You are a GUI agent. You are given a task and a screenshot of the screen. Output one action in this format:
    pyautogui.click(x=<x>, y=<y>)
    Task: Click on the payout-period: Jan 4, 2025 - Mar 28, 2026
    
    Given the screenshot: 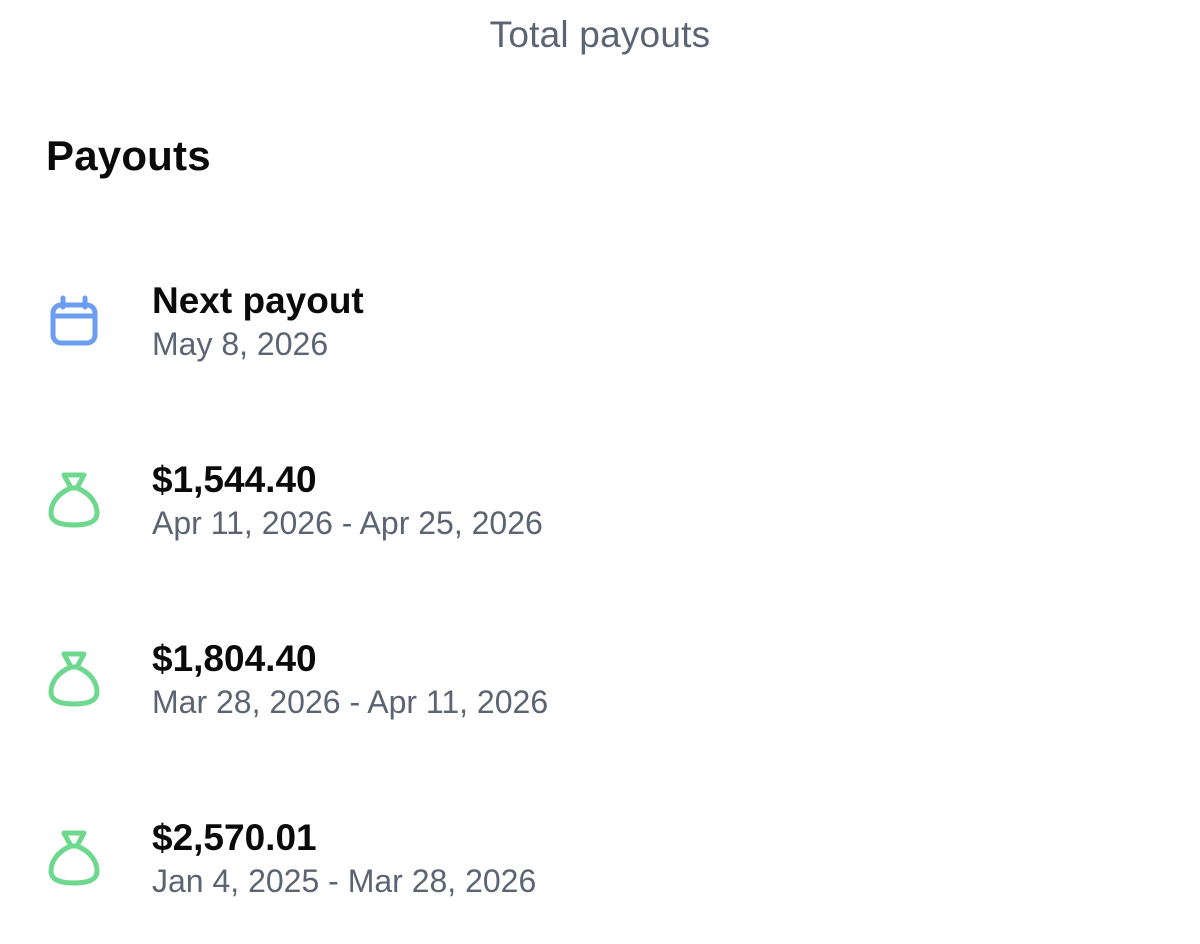 What is the action you would take?
    pyautogui.click(x=344, y=881)
    